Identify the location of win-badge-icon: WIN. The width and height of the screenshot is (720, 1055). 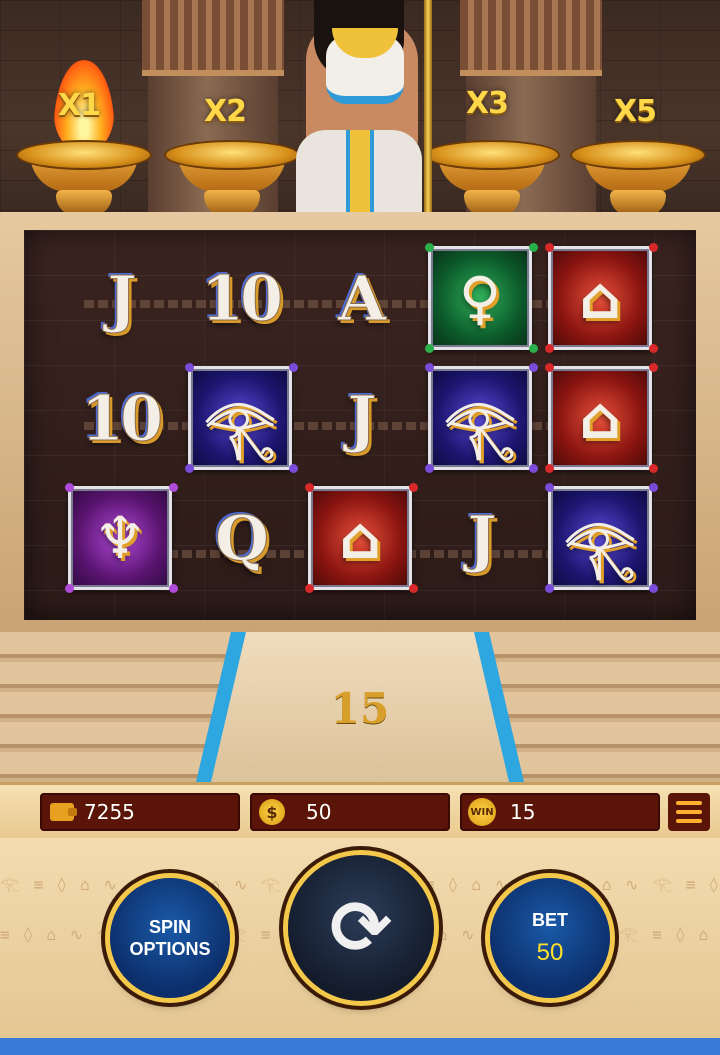
(482, 812).